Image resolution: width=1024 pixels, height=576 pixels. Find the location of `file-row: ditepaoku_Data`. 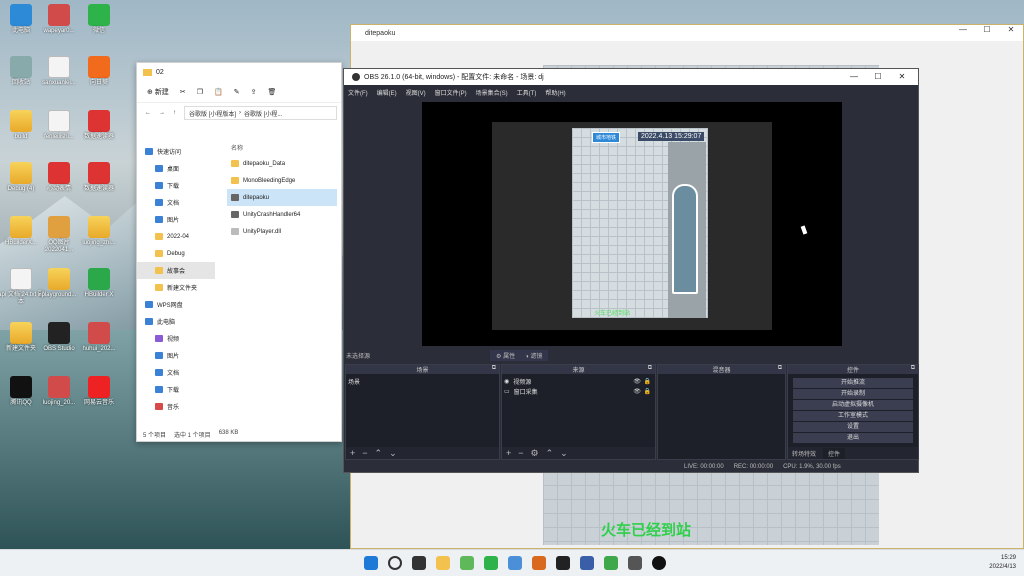

file-row: ditepaoku_Data is located at coordinates (282, 163).